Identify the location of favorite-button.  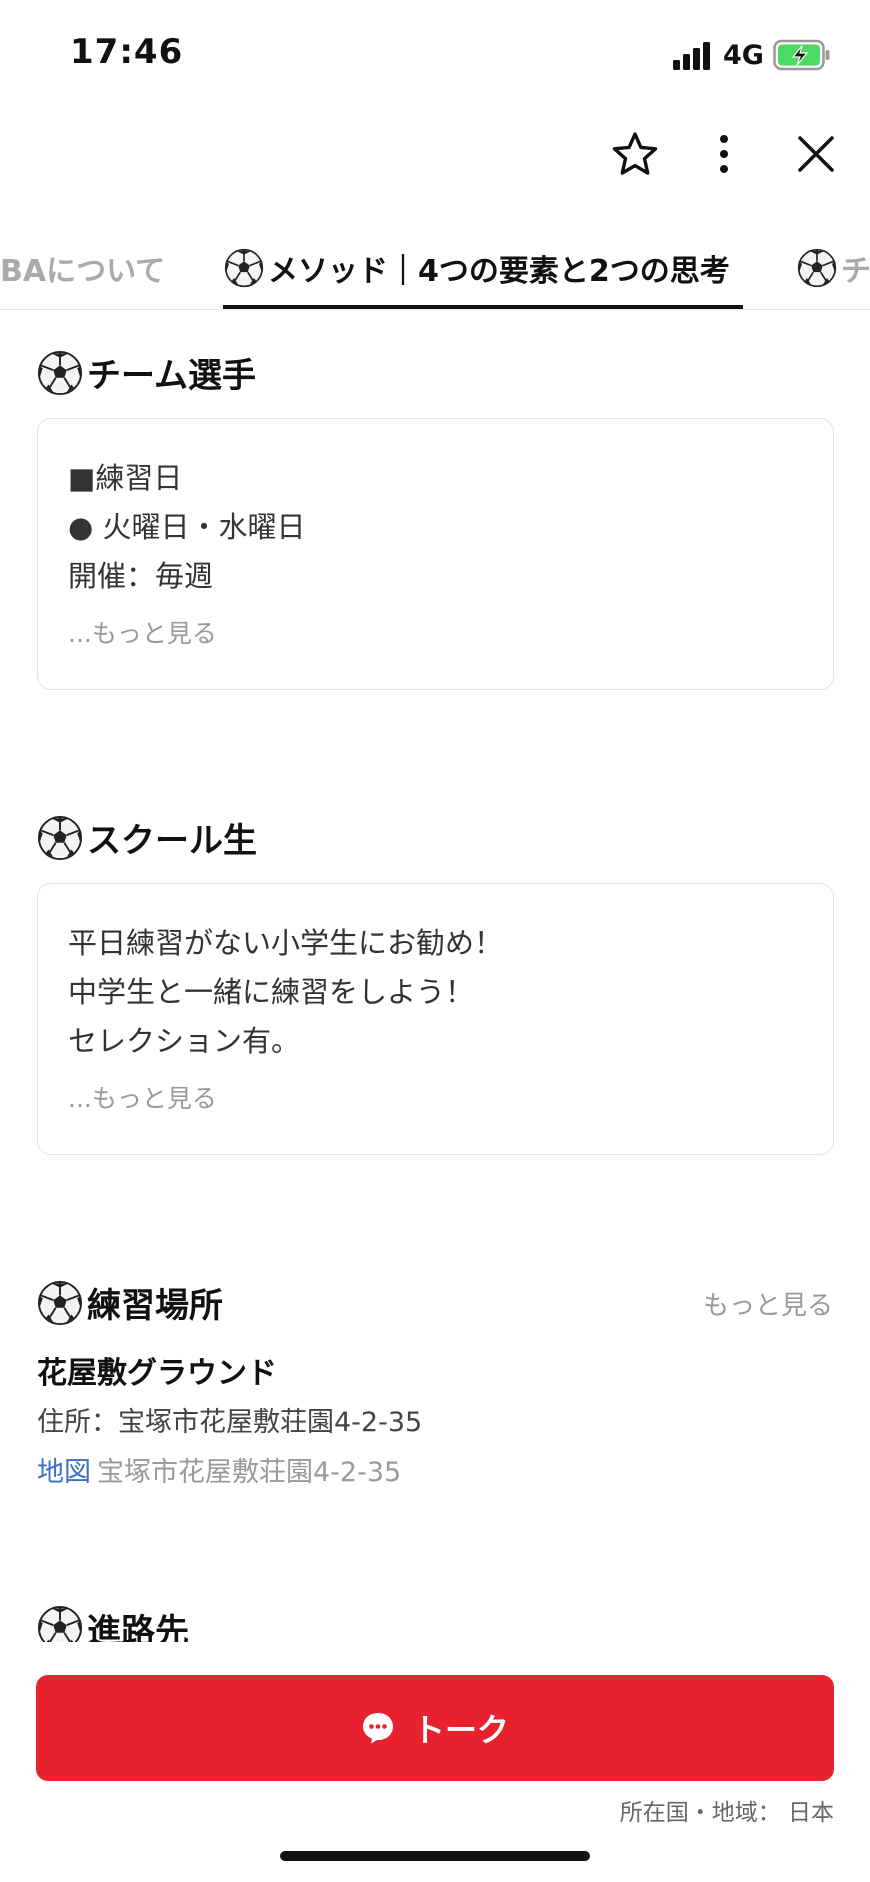
(635, 154).